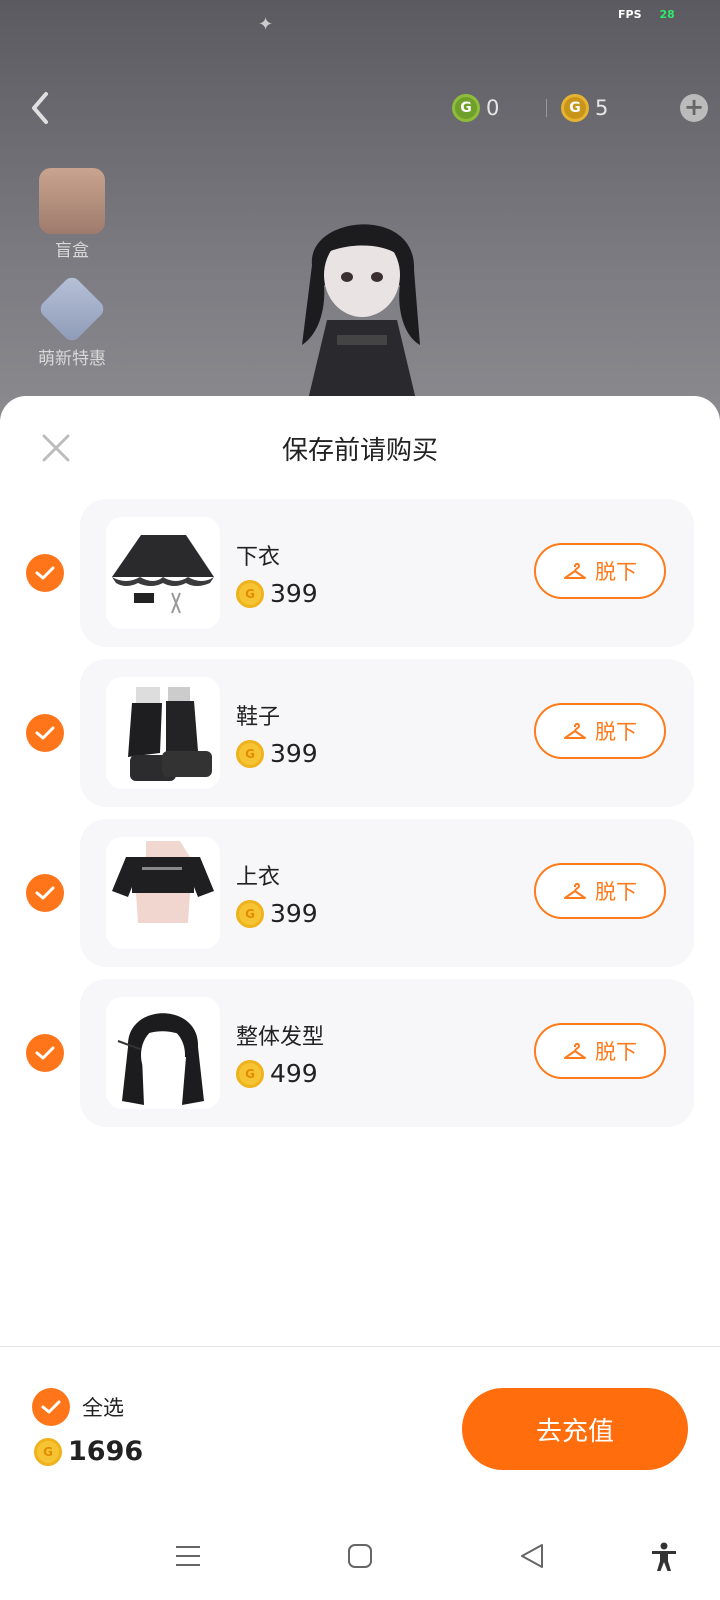 The height and width of the screenshot is (1600, 720). What do you see at coordinates (258, 717) in the screenshot?
I see `item-name: 鞋子` at bounding box center [258, 717].